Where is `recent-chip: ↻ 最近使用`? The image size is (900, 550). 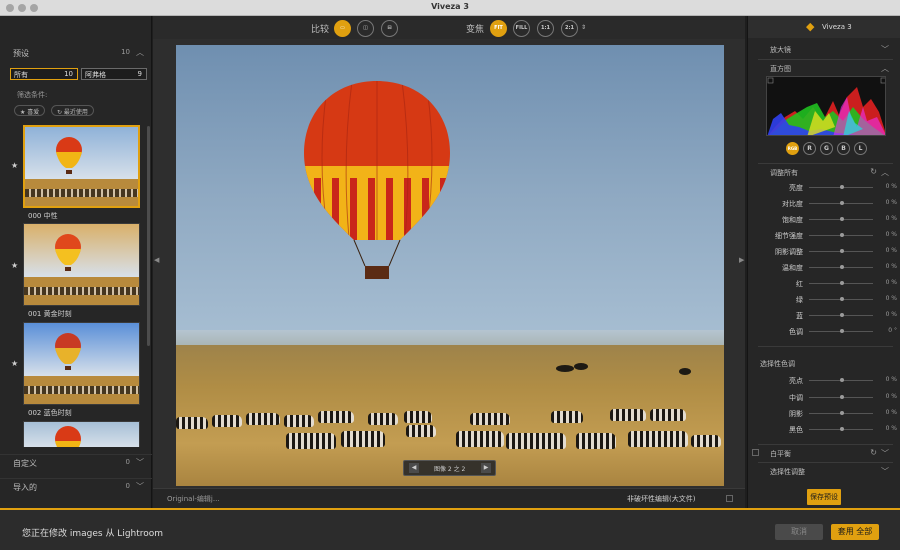
recent-chip: ↻ 最近使用 is located at coordinates (72, 110).